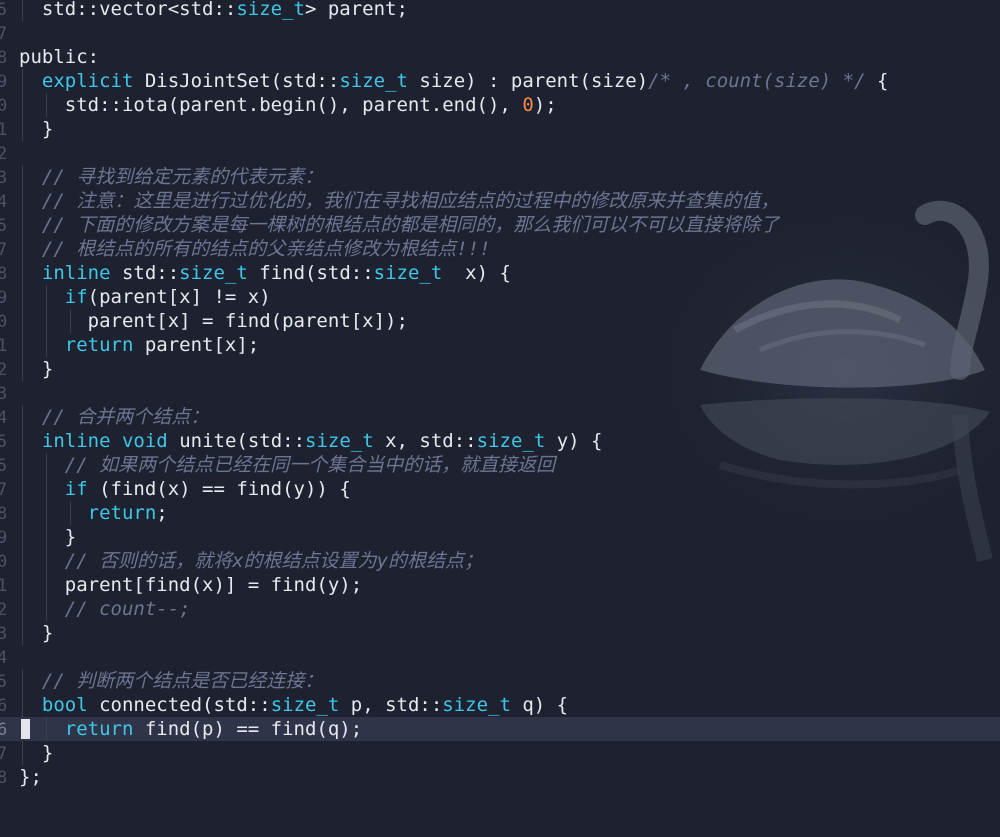 The height and width of the screenshot is (837, 1000). Describe the element at coordinates (500, 57) in the screenshot. I see `code-line: public:` at that location.